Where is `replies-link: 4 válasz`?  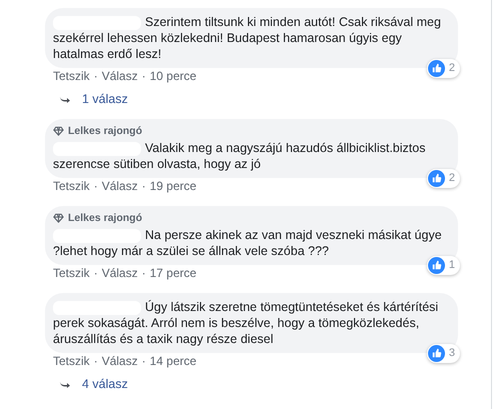 replies-link: 4 válasz is located at coordinates (275, 384).